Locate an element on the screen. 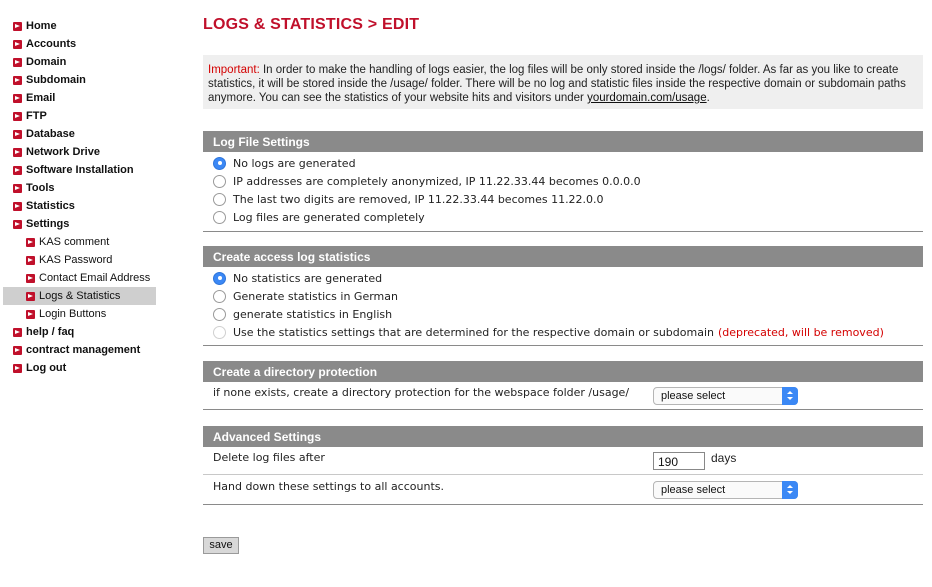  log-option-complete: Log files are generated completely is located at coordinates (563, 217).